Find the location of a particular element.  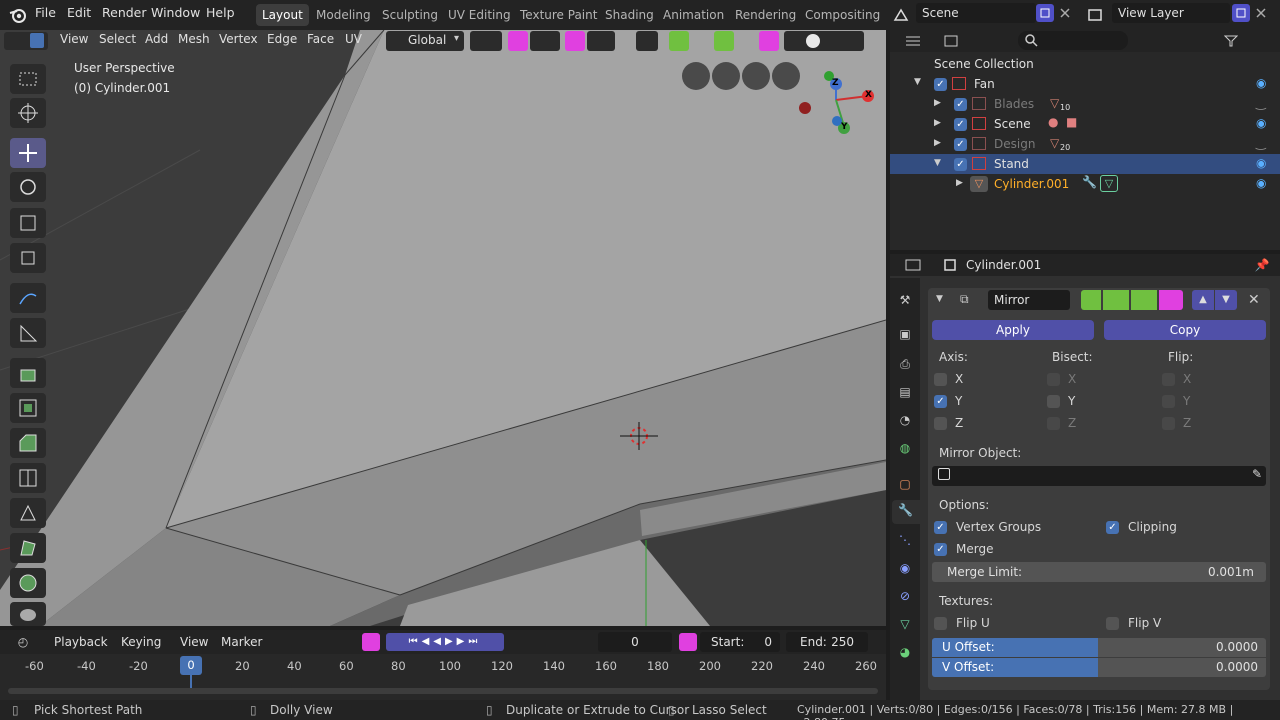

tl-menu-keying: Keying is located at coordinates (141, 642).